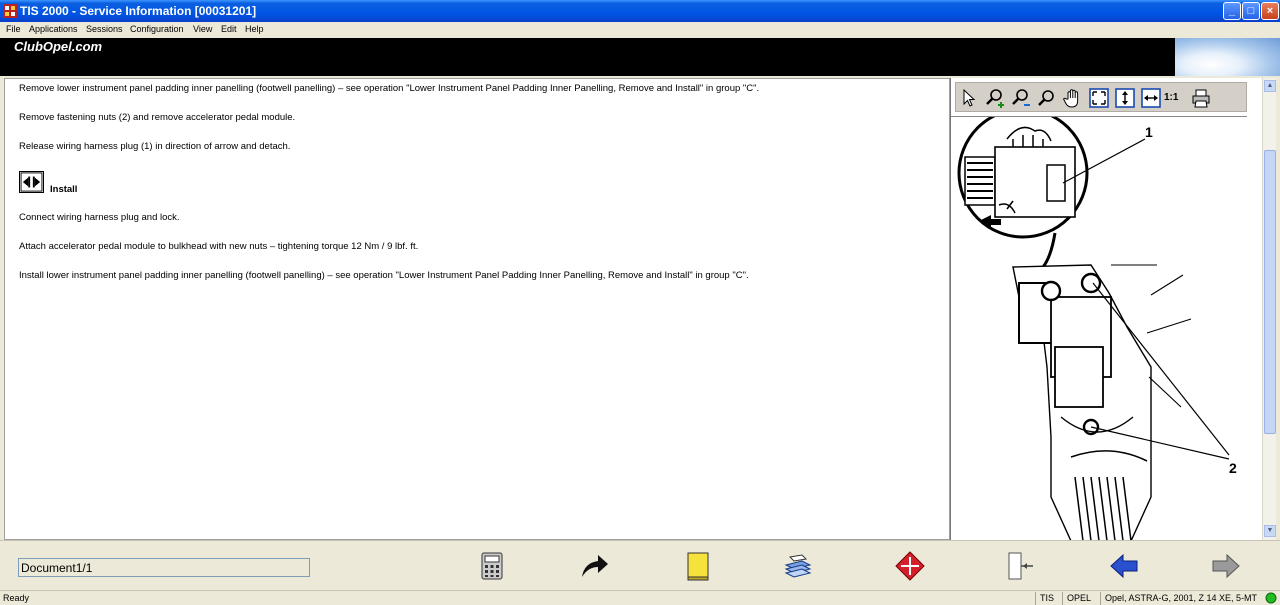  What do you see at coordinates (202, 29) in the screenshot?
I see `menu-view: View` at bounding box center [202, 29].